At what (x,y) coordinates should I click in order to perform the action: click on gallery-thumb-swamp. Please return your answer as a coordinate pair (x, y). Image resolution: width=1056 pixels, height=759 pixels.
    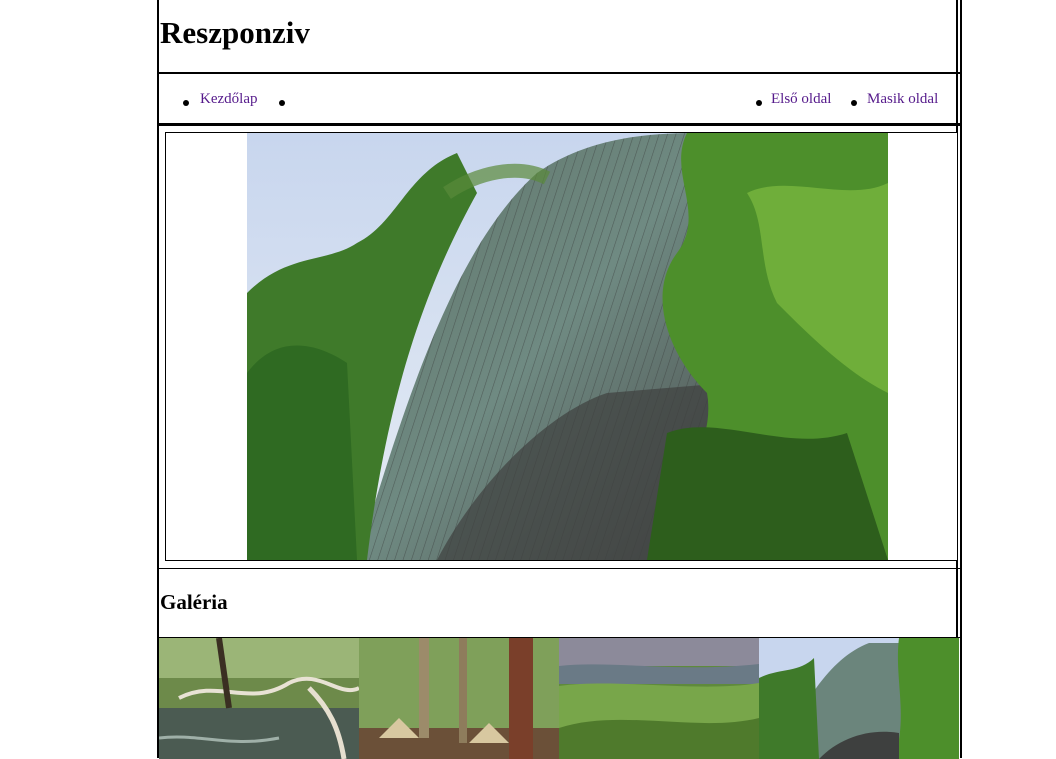
    Looking at the image, I should click on (259, 698).